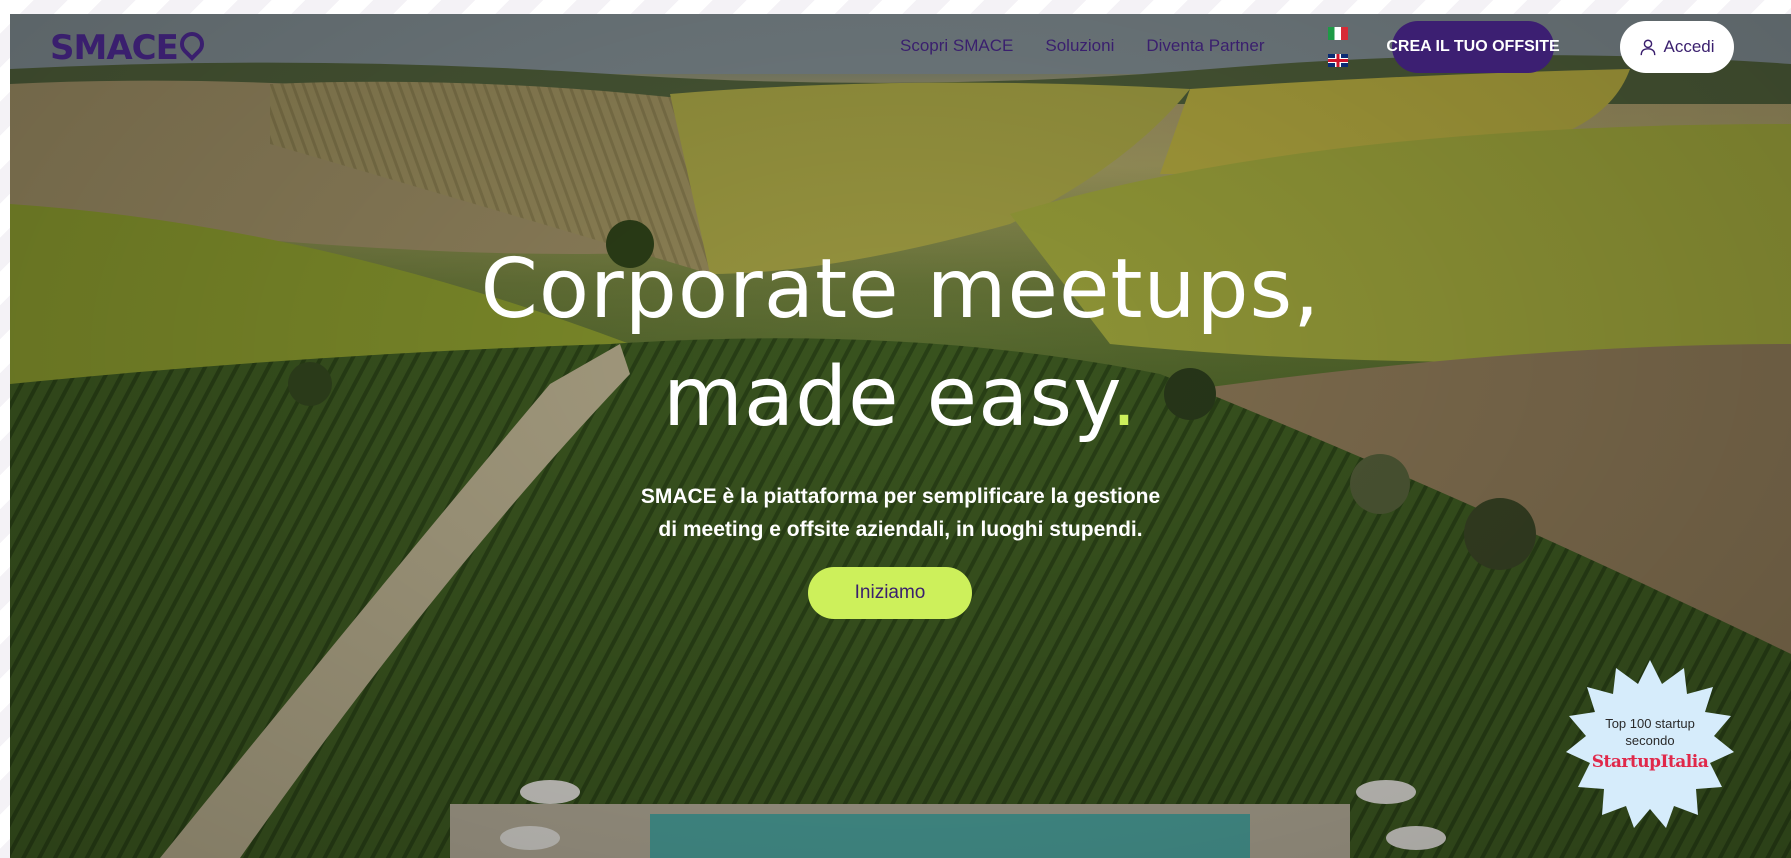  Describe the element at coordinates (890, 593) in the screenshot. I see `start-button: Iniziamo` at that location.